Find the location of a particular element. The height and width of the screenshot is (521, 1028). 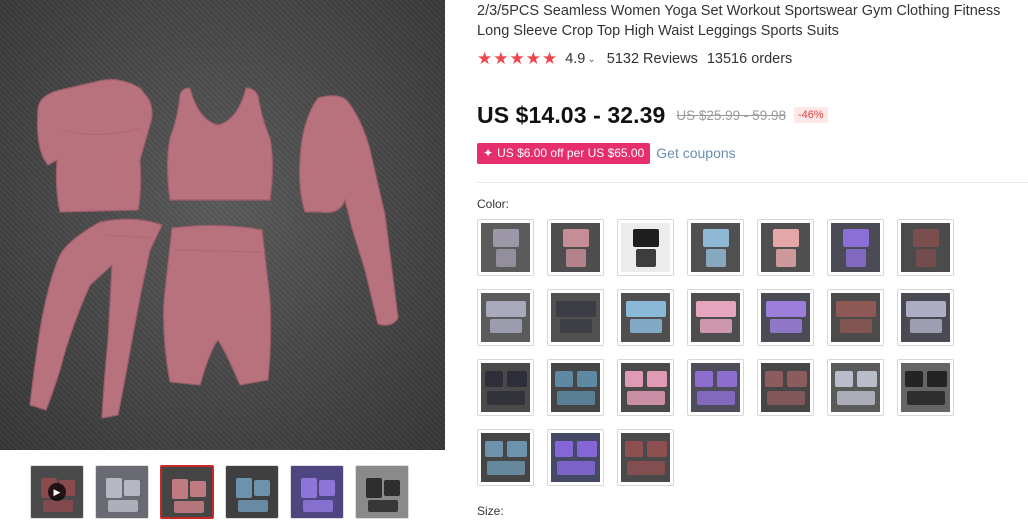

divider is located at coordinates (752, 182).